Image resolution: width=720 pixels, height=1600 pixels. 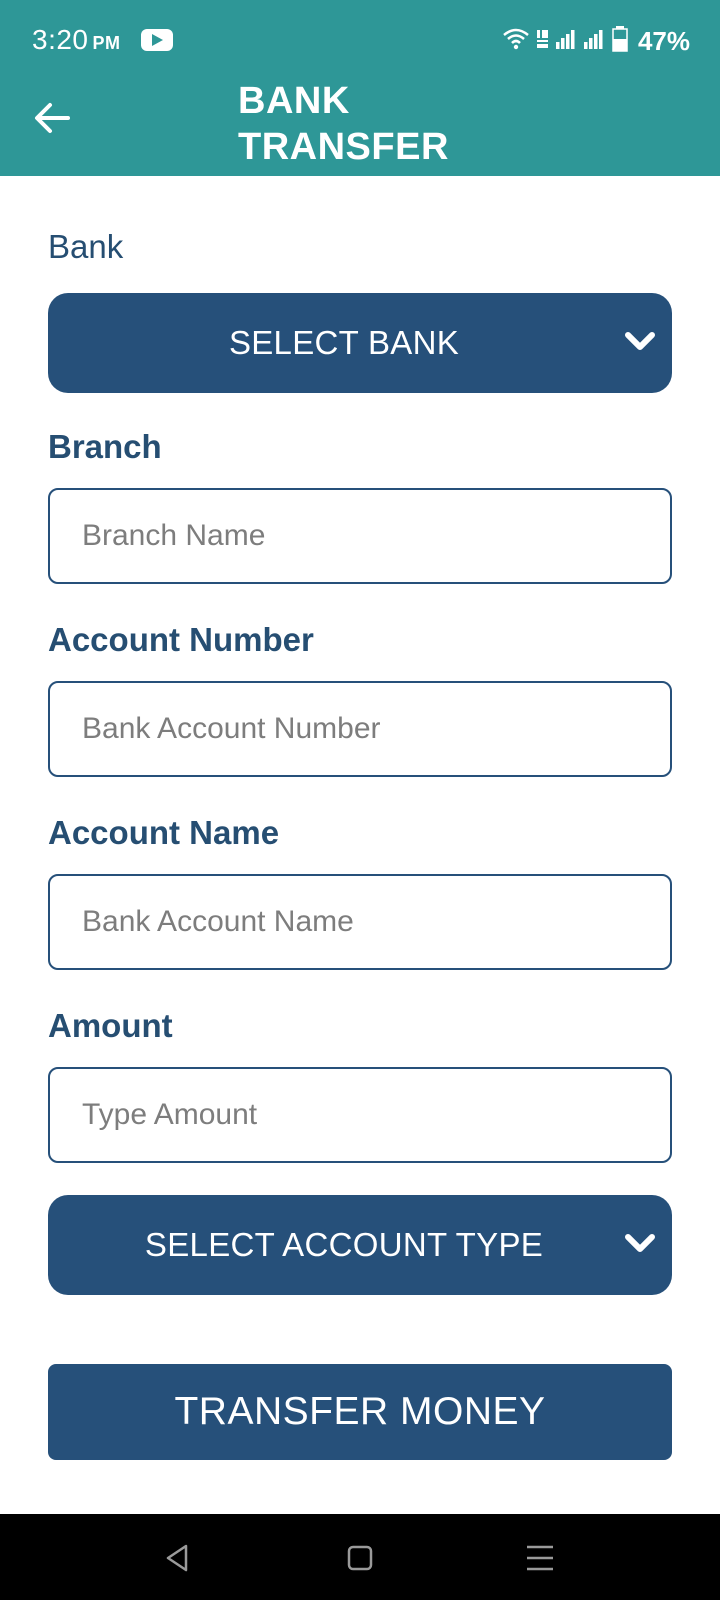 I want to click on account-name-input, so click(x=360, y=922).